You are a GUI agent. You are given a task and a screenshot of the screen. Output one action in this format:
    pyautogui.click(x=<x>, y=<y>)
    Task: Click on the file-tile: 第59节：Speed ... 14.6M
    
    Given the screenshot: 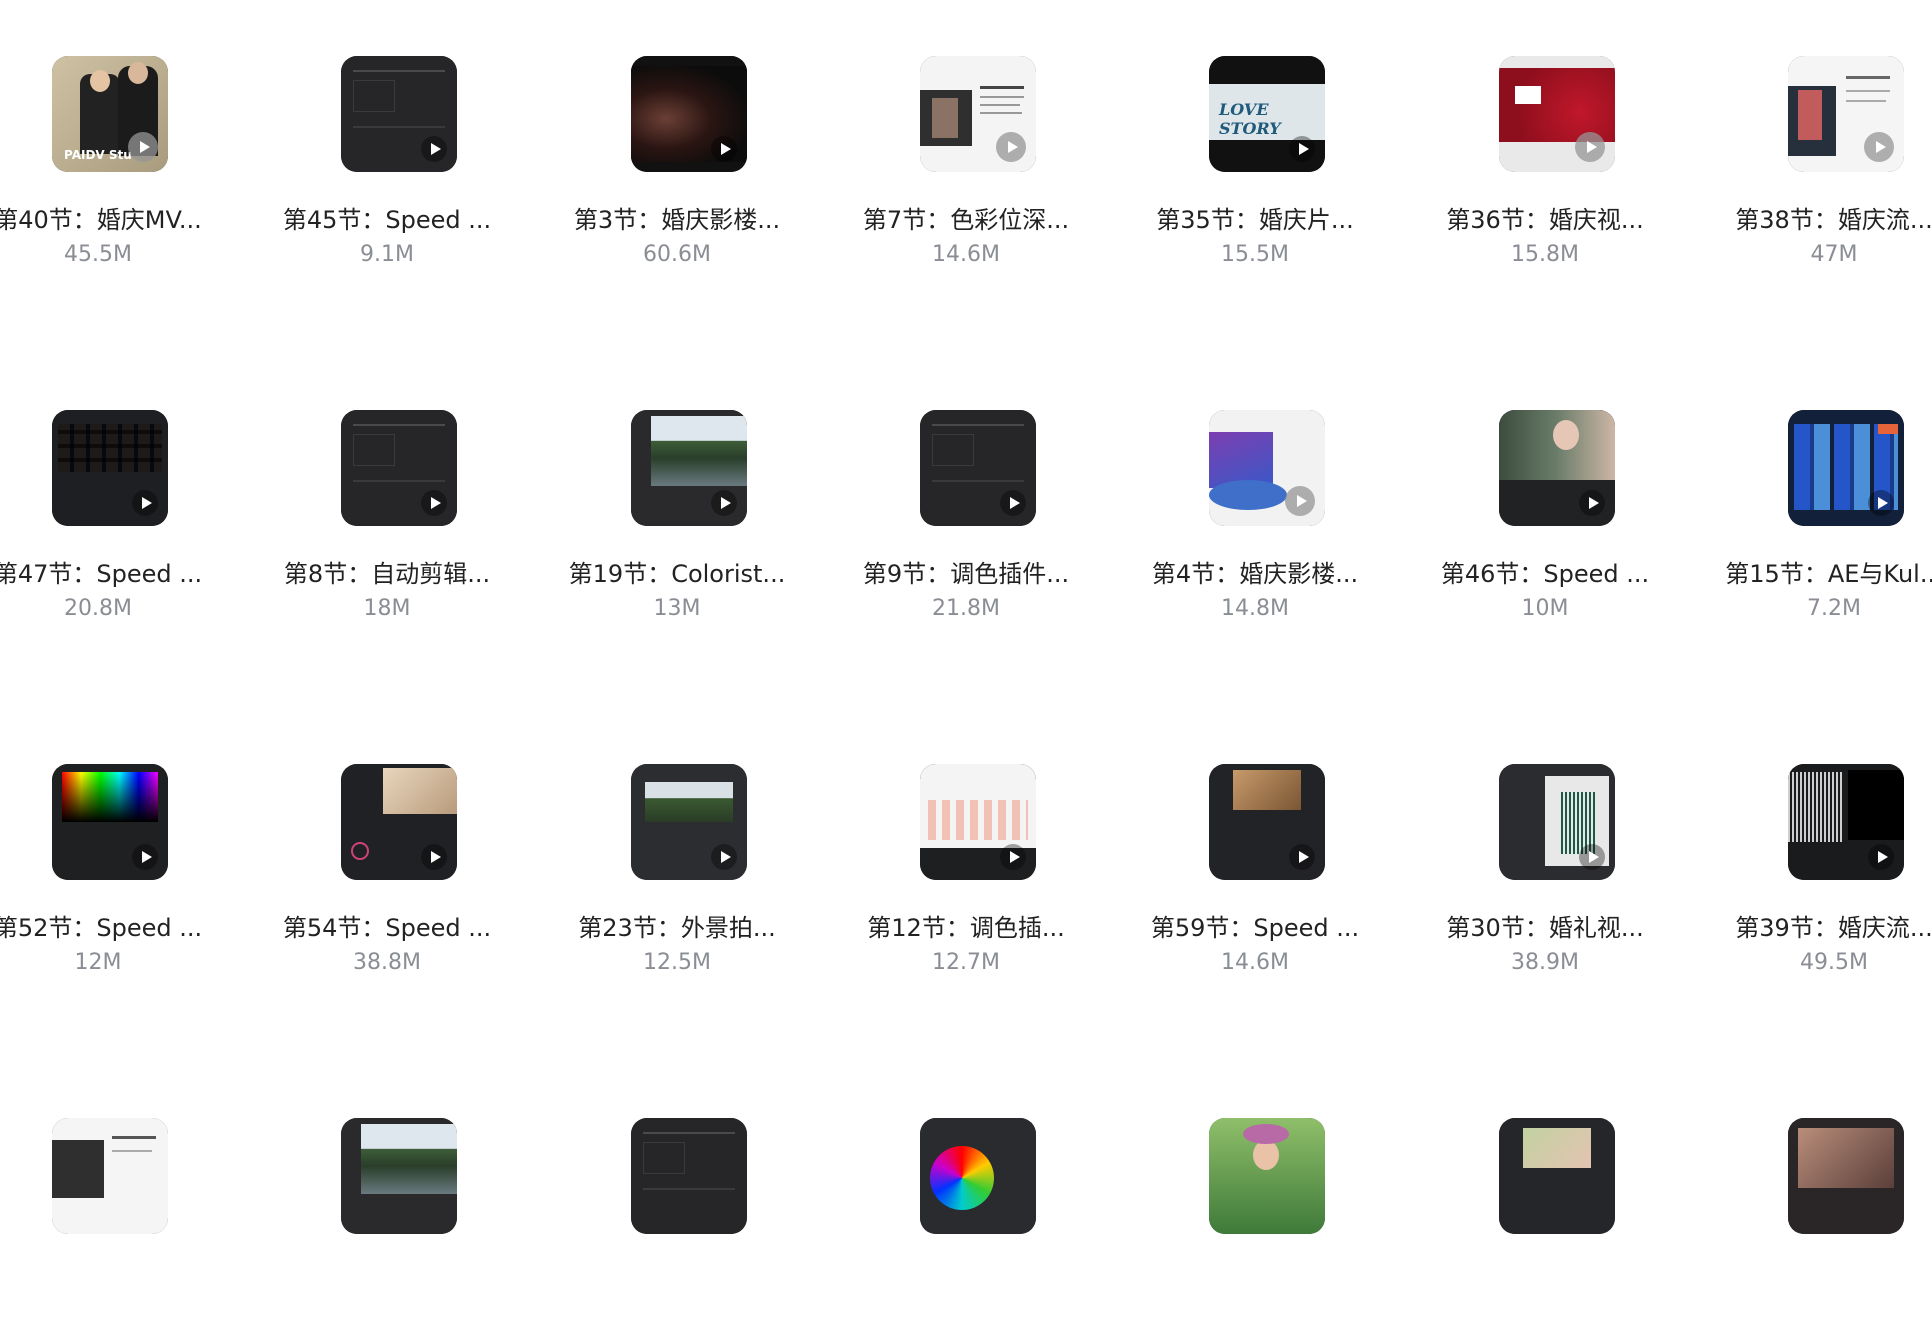 What is the action you would take?
    pyautogui.click(x=1255, y=841)
    